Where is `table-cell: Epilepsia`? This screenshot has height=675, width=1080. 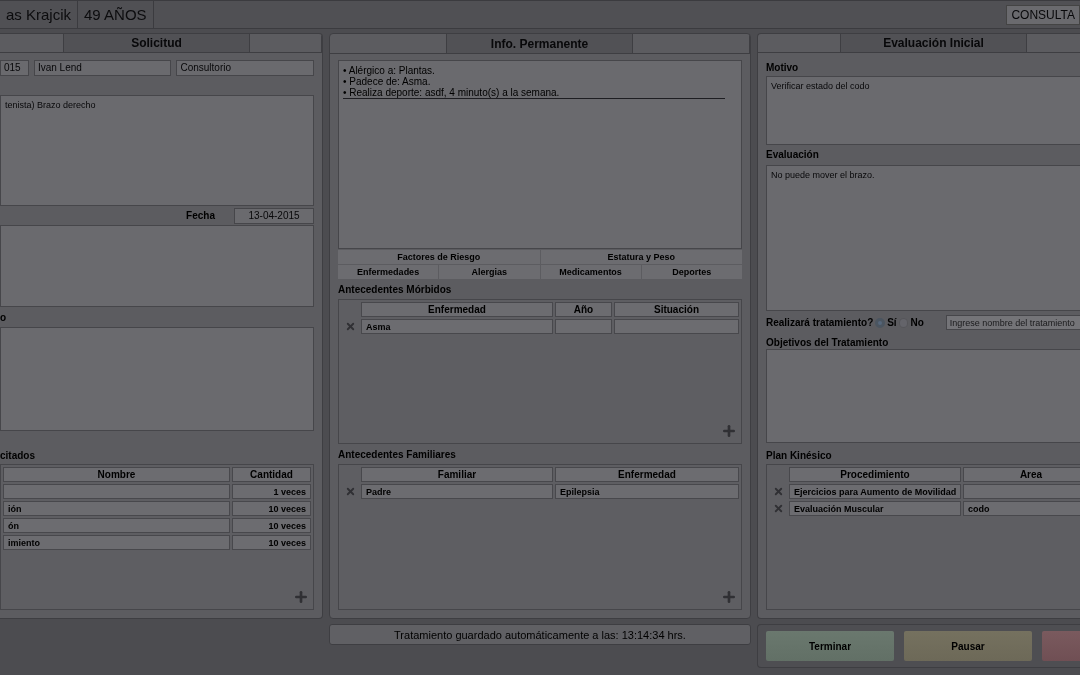
table-cell: Epilepsia is located at coordinates (647, 491).